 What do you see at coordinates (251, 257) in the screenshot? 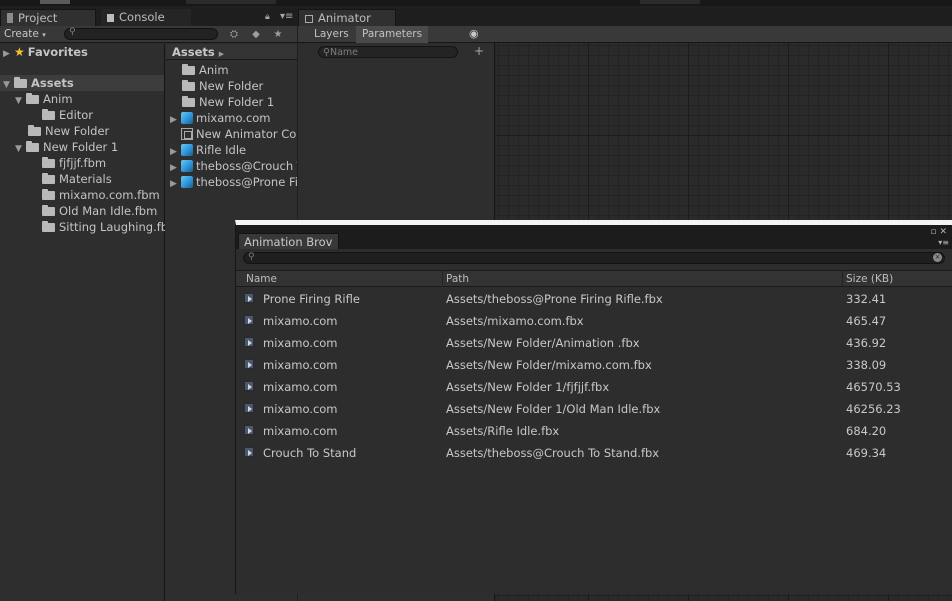
I see `search-icon: ⚲` at bounding box center [251, 257].